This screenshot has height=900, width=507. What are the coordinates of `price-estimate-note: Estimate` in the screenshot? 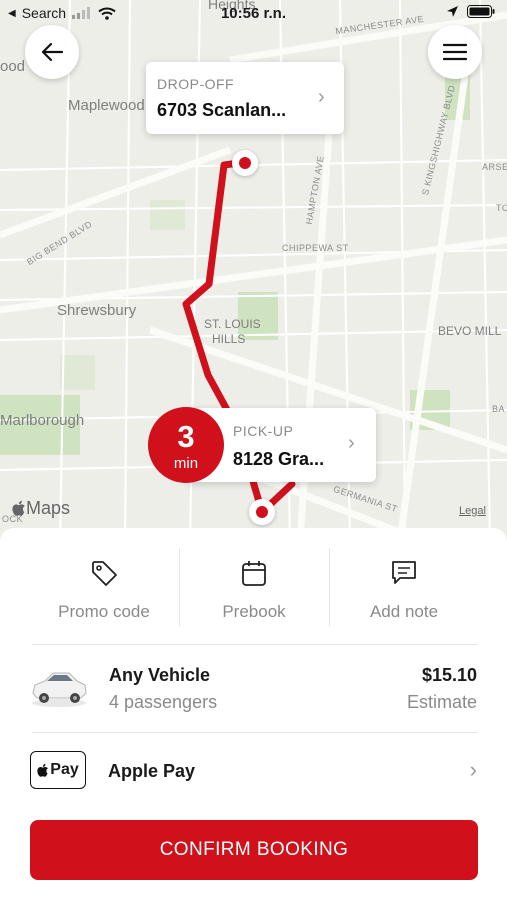 It's located at (441, 702).